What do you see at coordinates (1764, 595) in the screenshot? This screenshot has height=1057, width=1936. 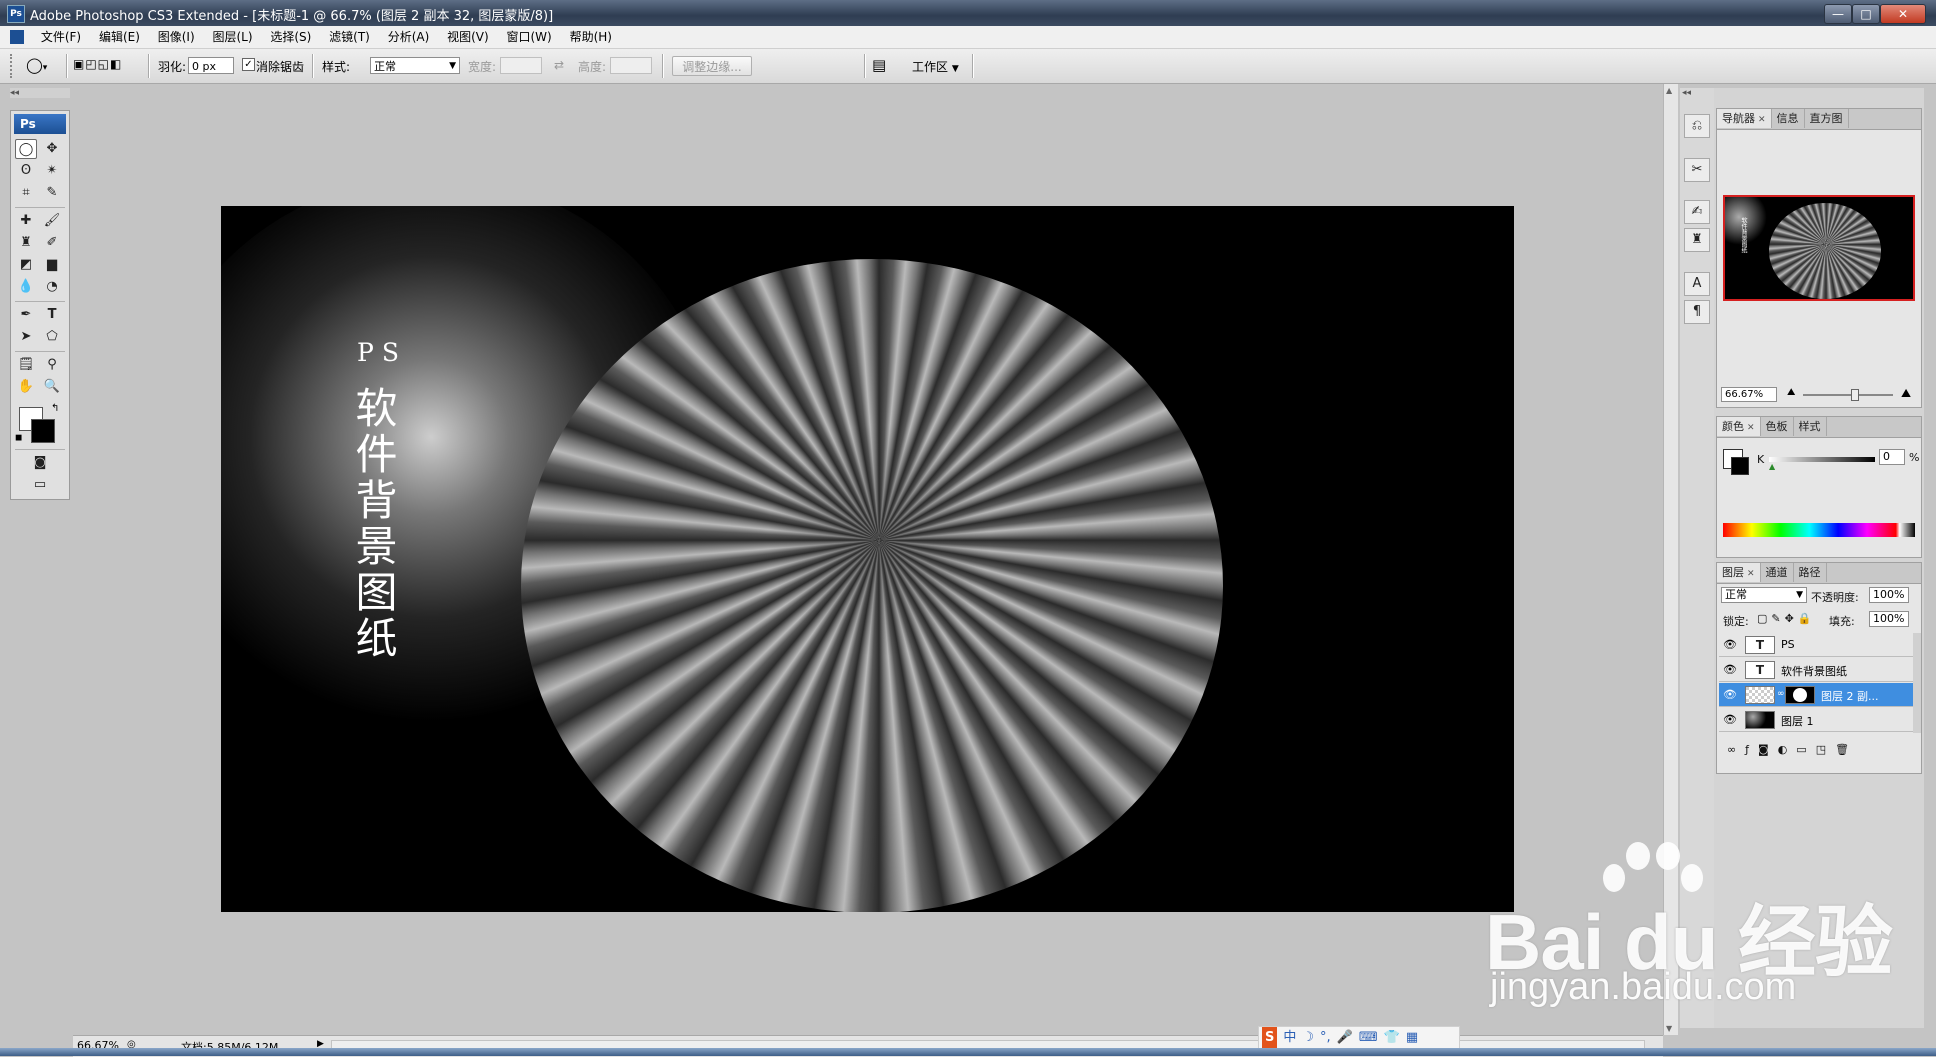 I see `blend-mode-select: 正常 ▼` at bounding box center [1764, 595].